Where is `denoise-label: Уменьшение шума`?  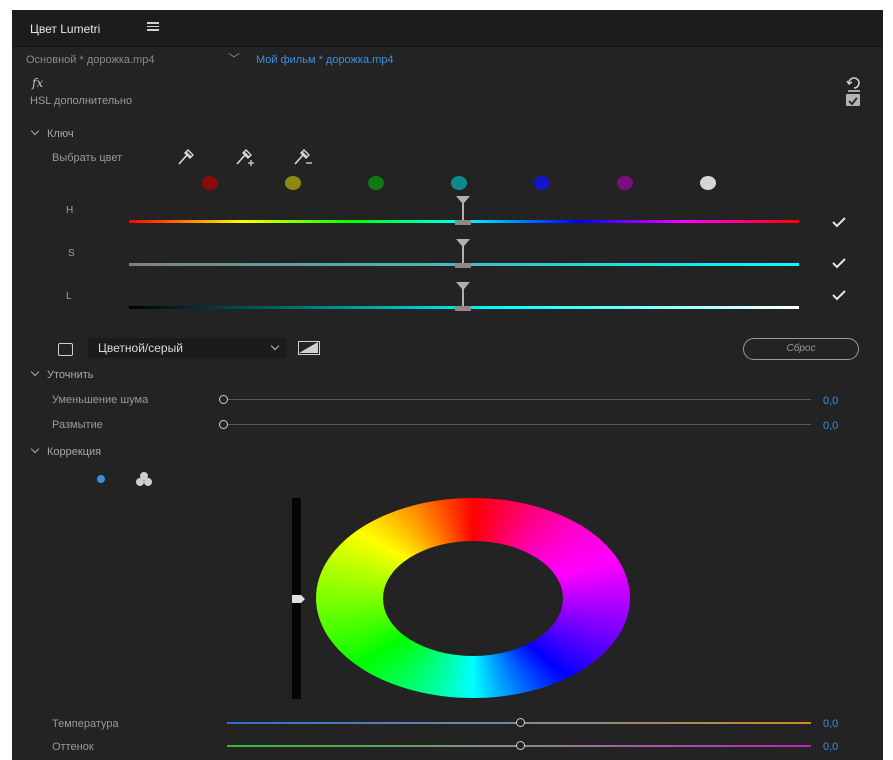
denoise-label: Уменьшение шума is located at coordinates (100, 400).